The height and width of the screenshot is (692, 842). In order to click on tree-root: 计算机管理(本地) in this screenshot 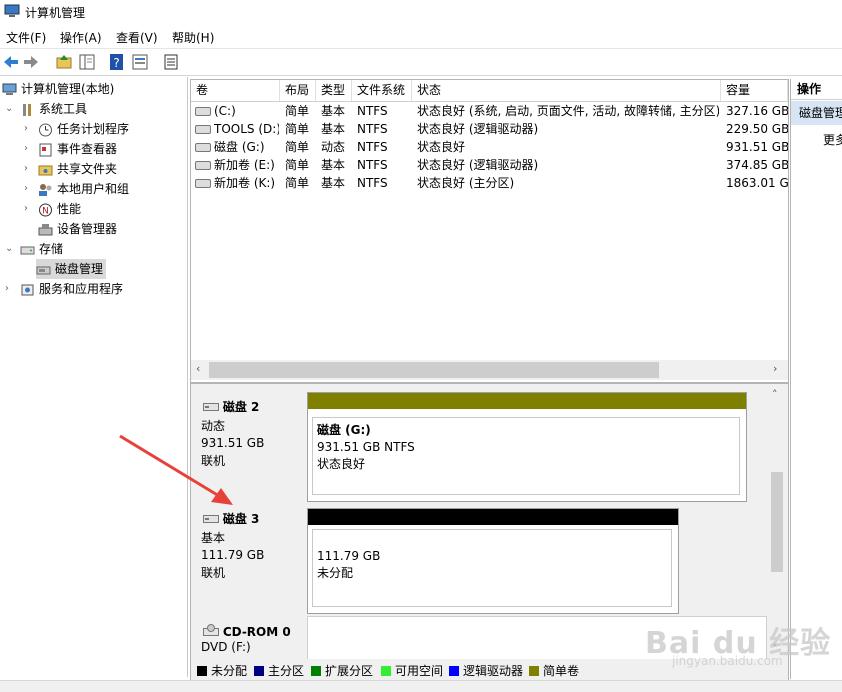, I will do `click(58, 89)`.